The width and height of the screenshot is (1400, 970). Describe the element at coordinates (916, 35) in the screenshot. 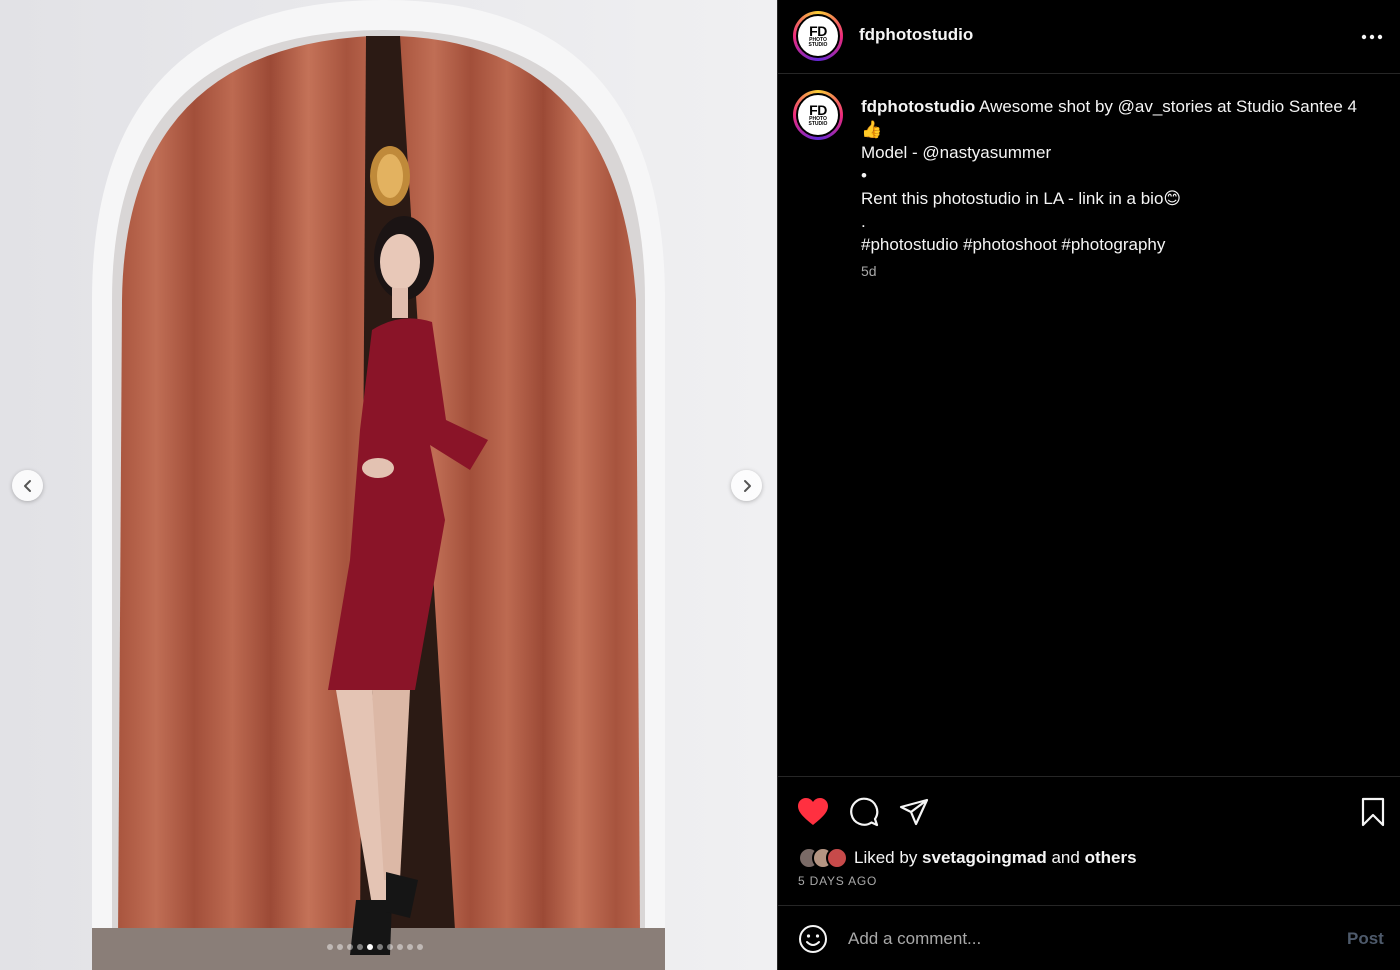

I see `header-username: fdphotostudio` at that location.